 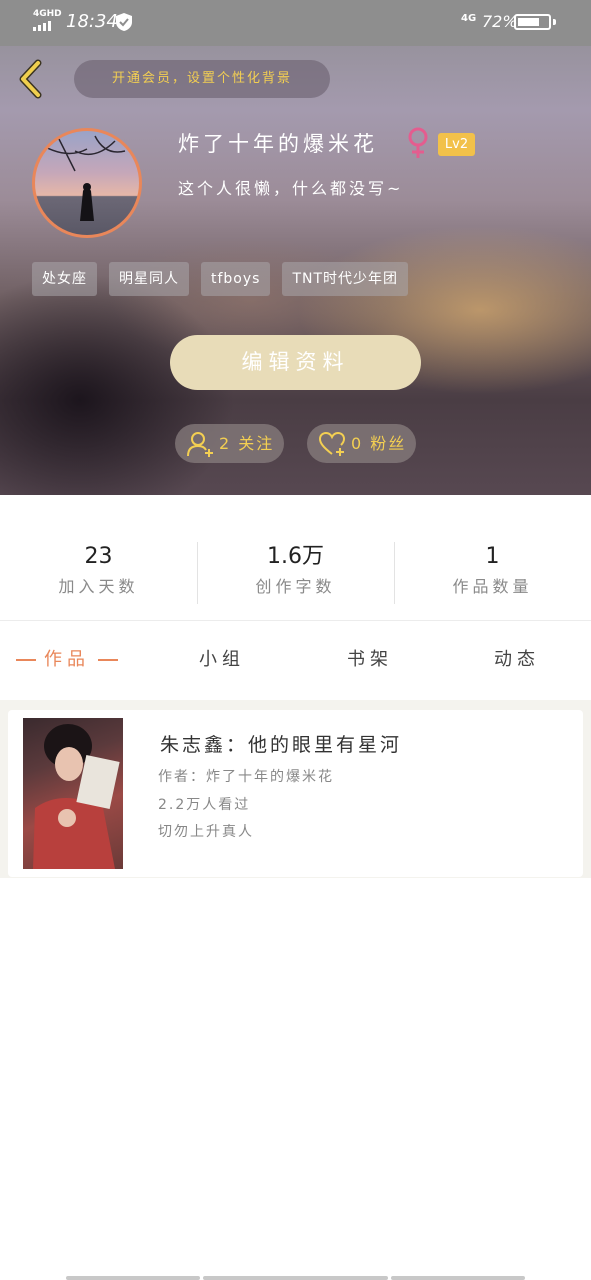 I want to click on work-cover-image, so click(x=73, y=793).